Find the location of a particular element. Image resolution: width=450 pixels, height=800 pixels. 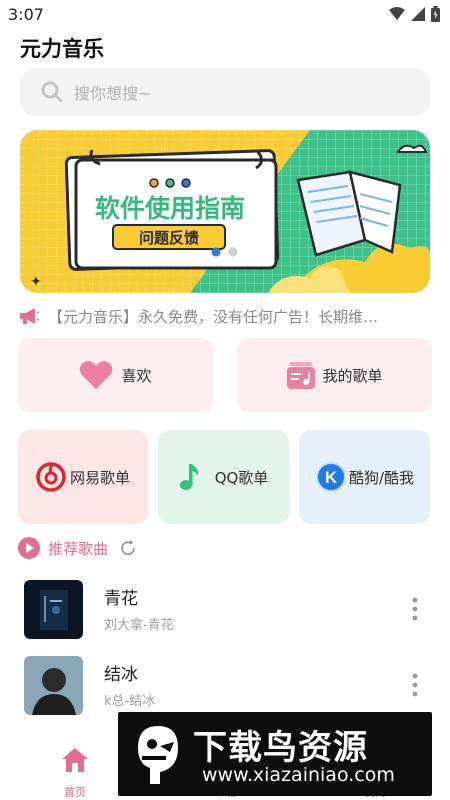

netease-playlist-label: 网易歌单 is located at coordinates (99, 477).